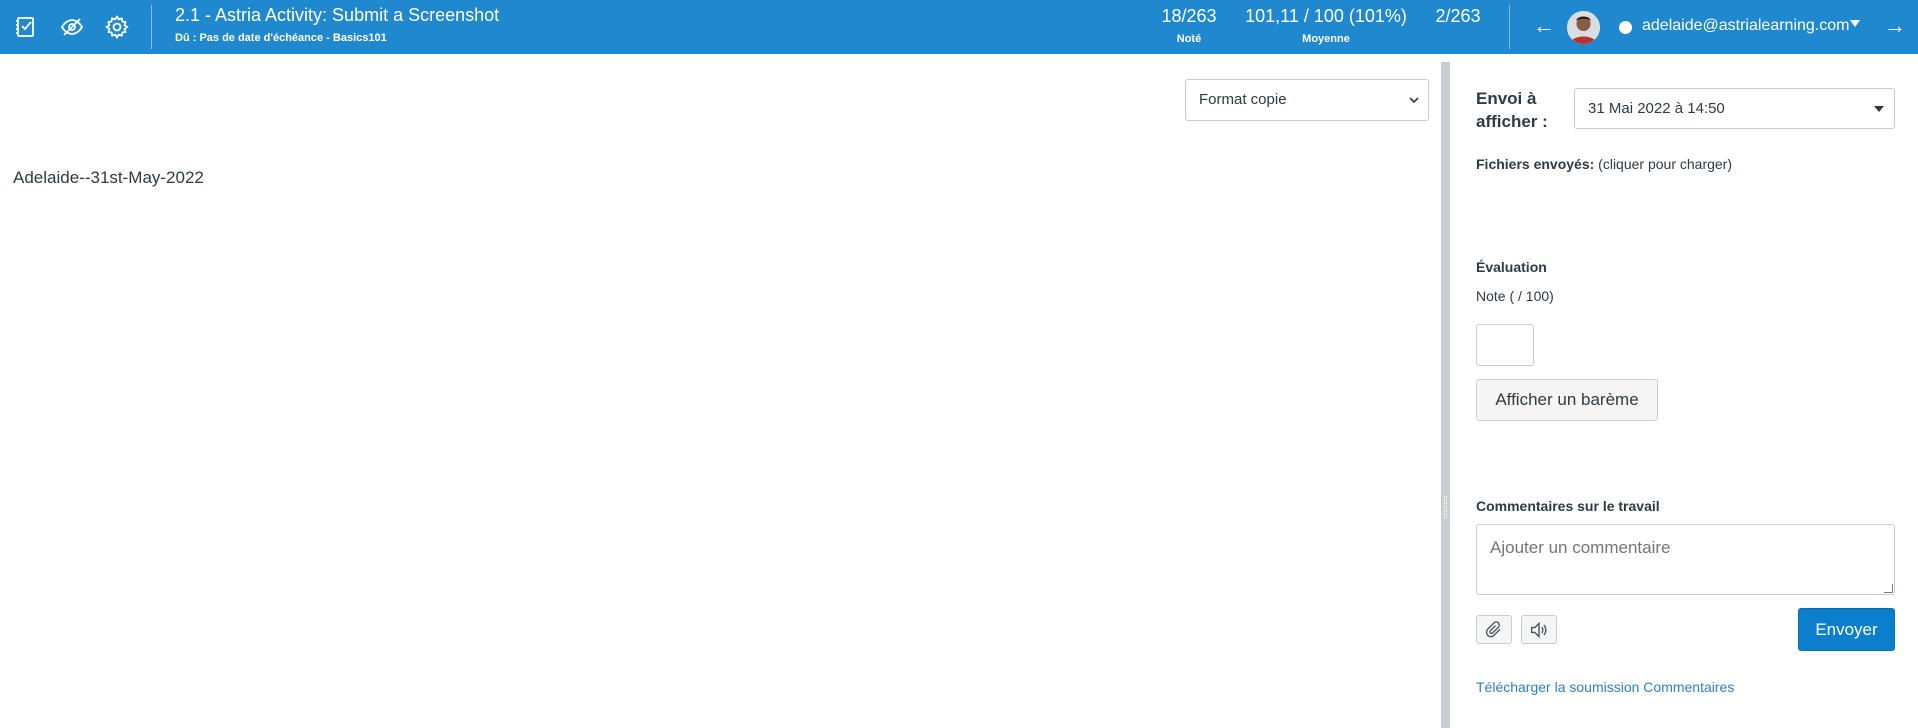 The image size is (1918, 728). What do you see at coordinates (1505, 345) in the screenshot?
I see `grade-input` at bounding box center [1505, 345].